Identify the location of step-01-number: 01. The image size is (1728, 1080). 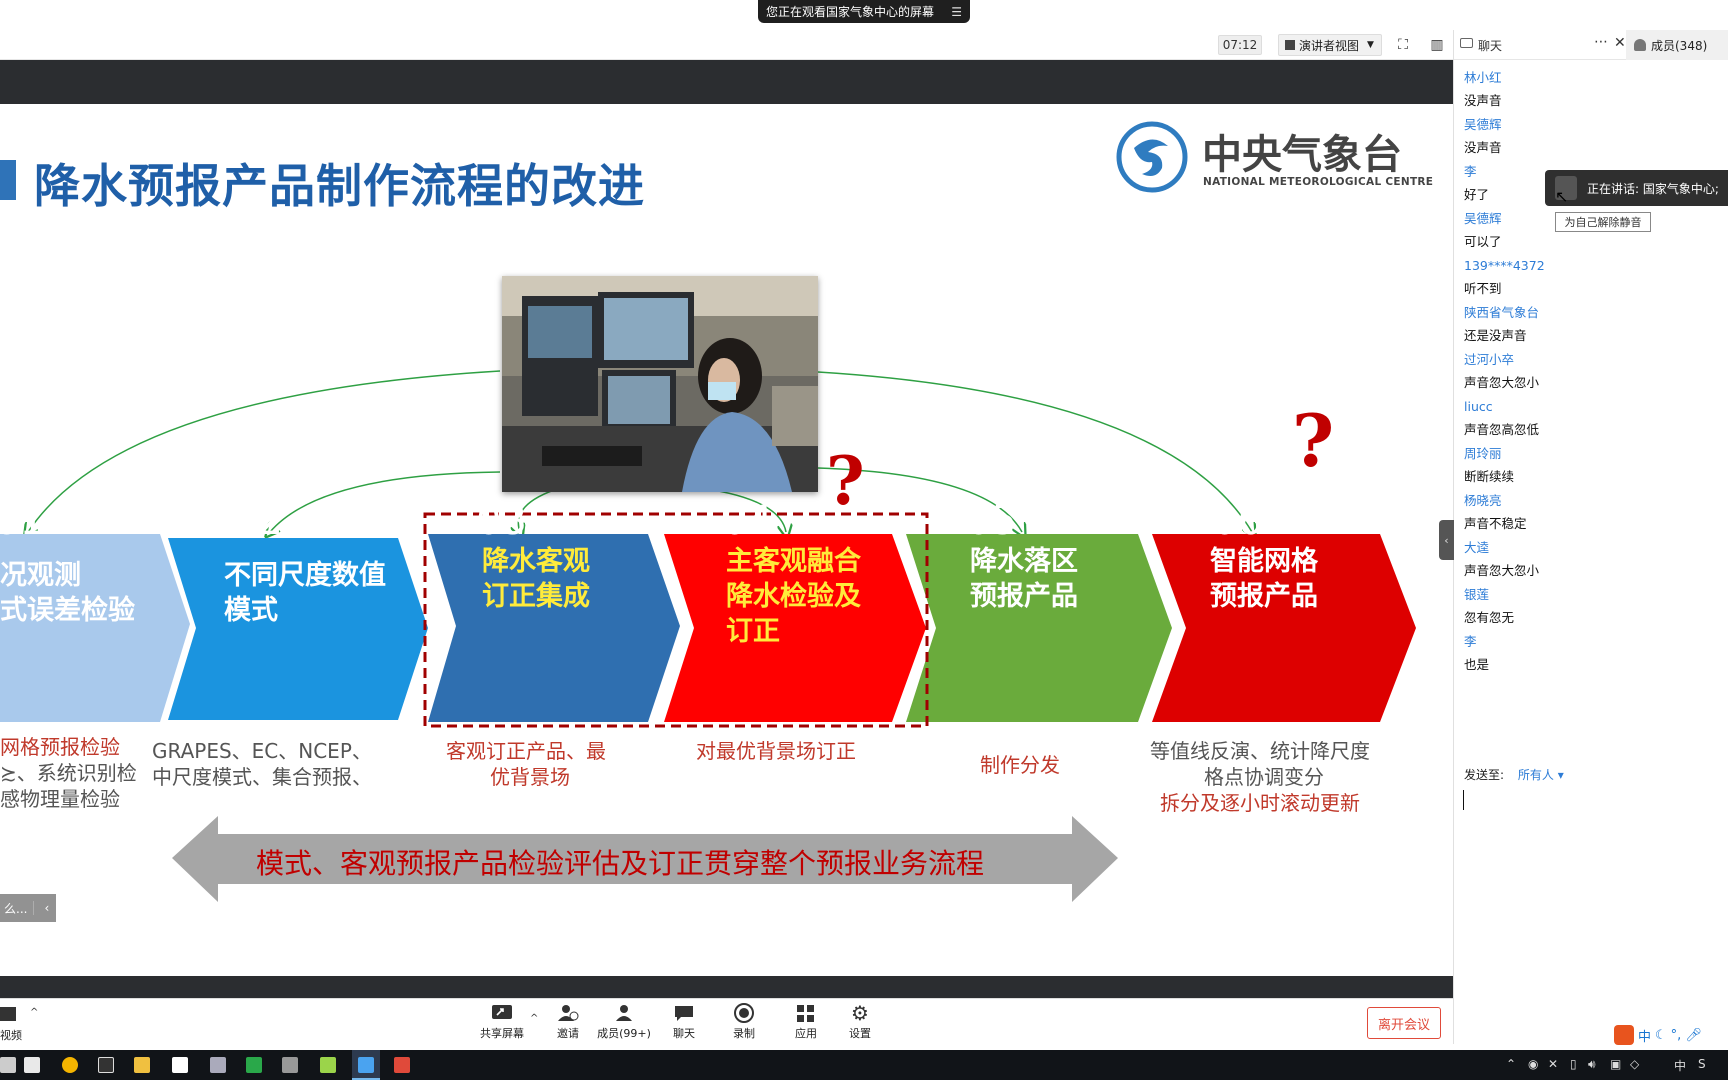
(22, 521).